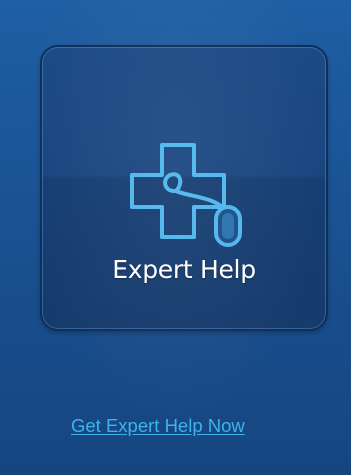  Describe the element at coordinates (186, 195) in the screenshot. I see `medical-cross-mouse-icon` at that location.